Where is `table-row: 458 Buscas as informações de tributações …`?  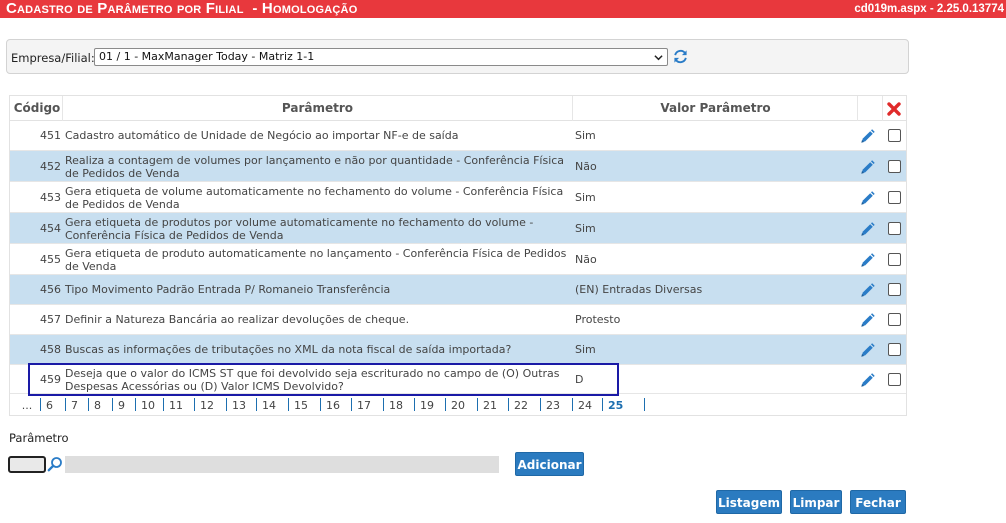
table-row: 458 Buscas as informações de tributações … is located at coordinates (458, 350).